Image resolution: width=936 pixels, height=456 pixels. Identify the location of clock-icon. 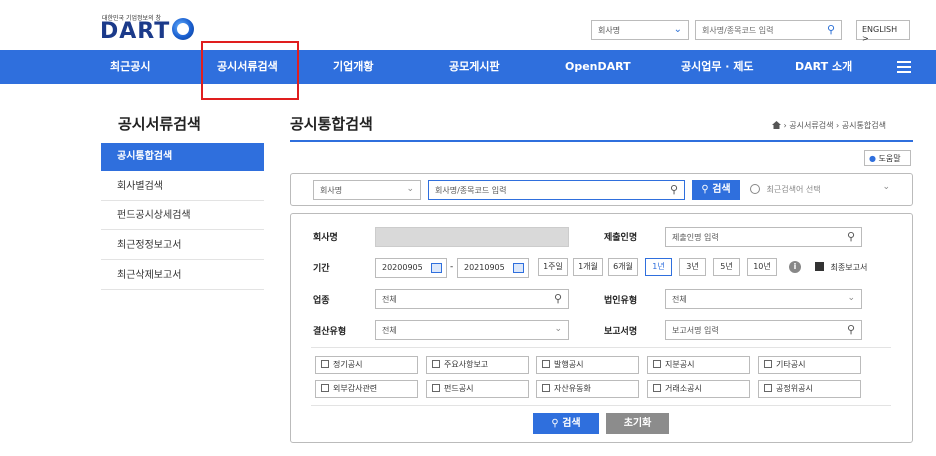
(755, 189).